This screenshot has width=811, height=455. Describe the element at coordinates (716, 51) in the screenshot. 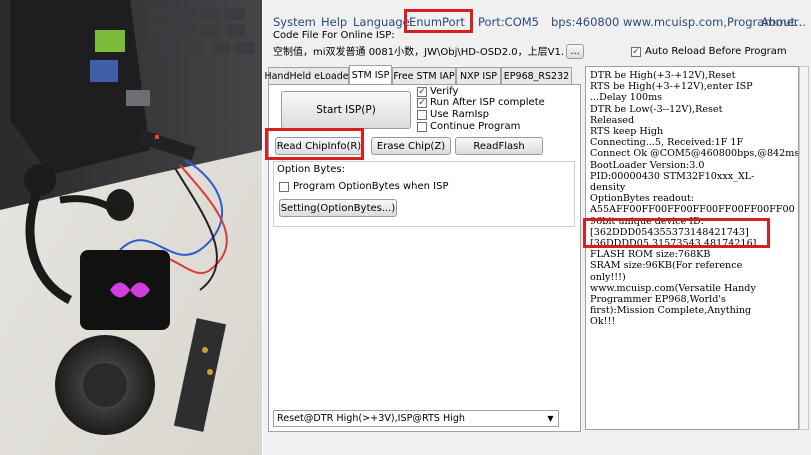

I see `auto-reload-label: Auto Reload Before Program` at that location.